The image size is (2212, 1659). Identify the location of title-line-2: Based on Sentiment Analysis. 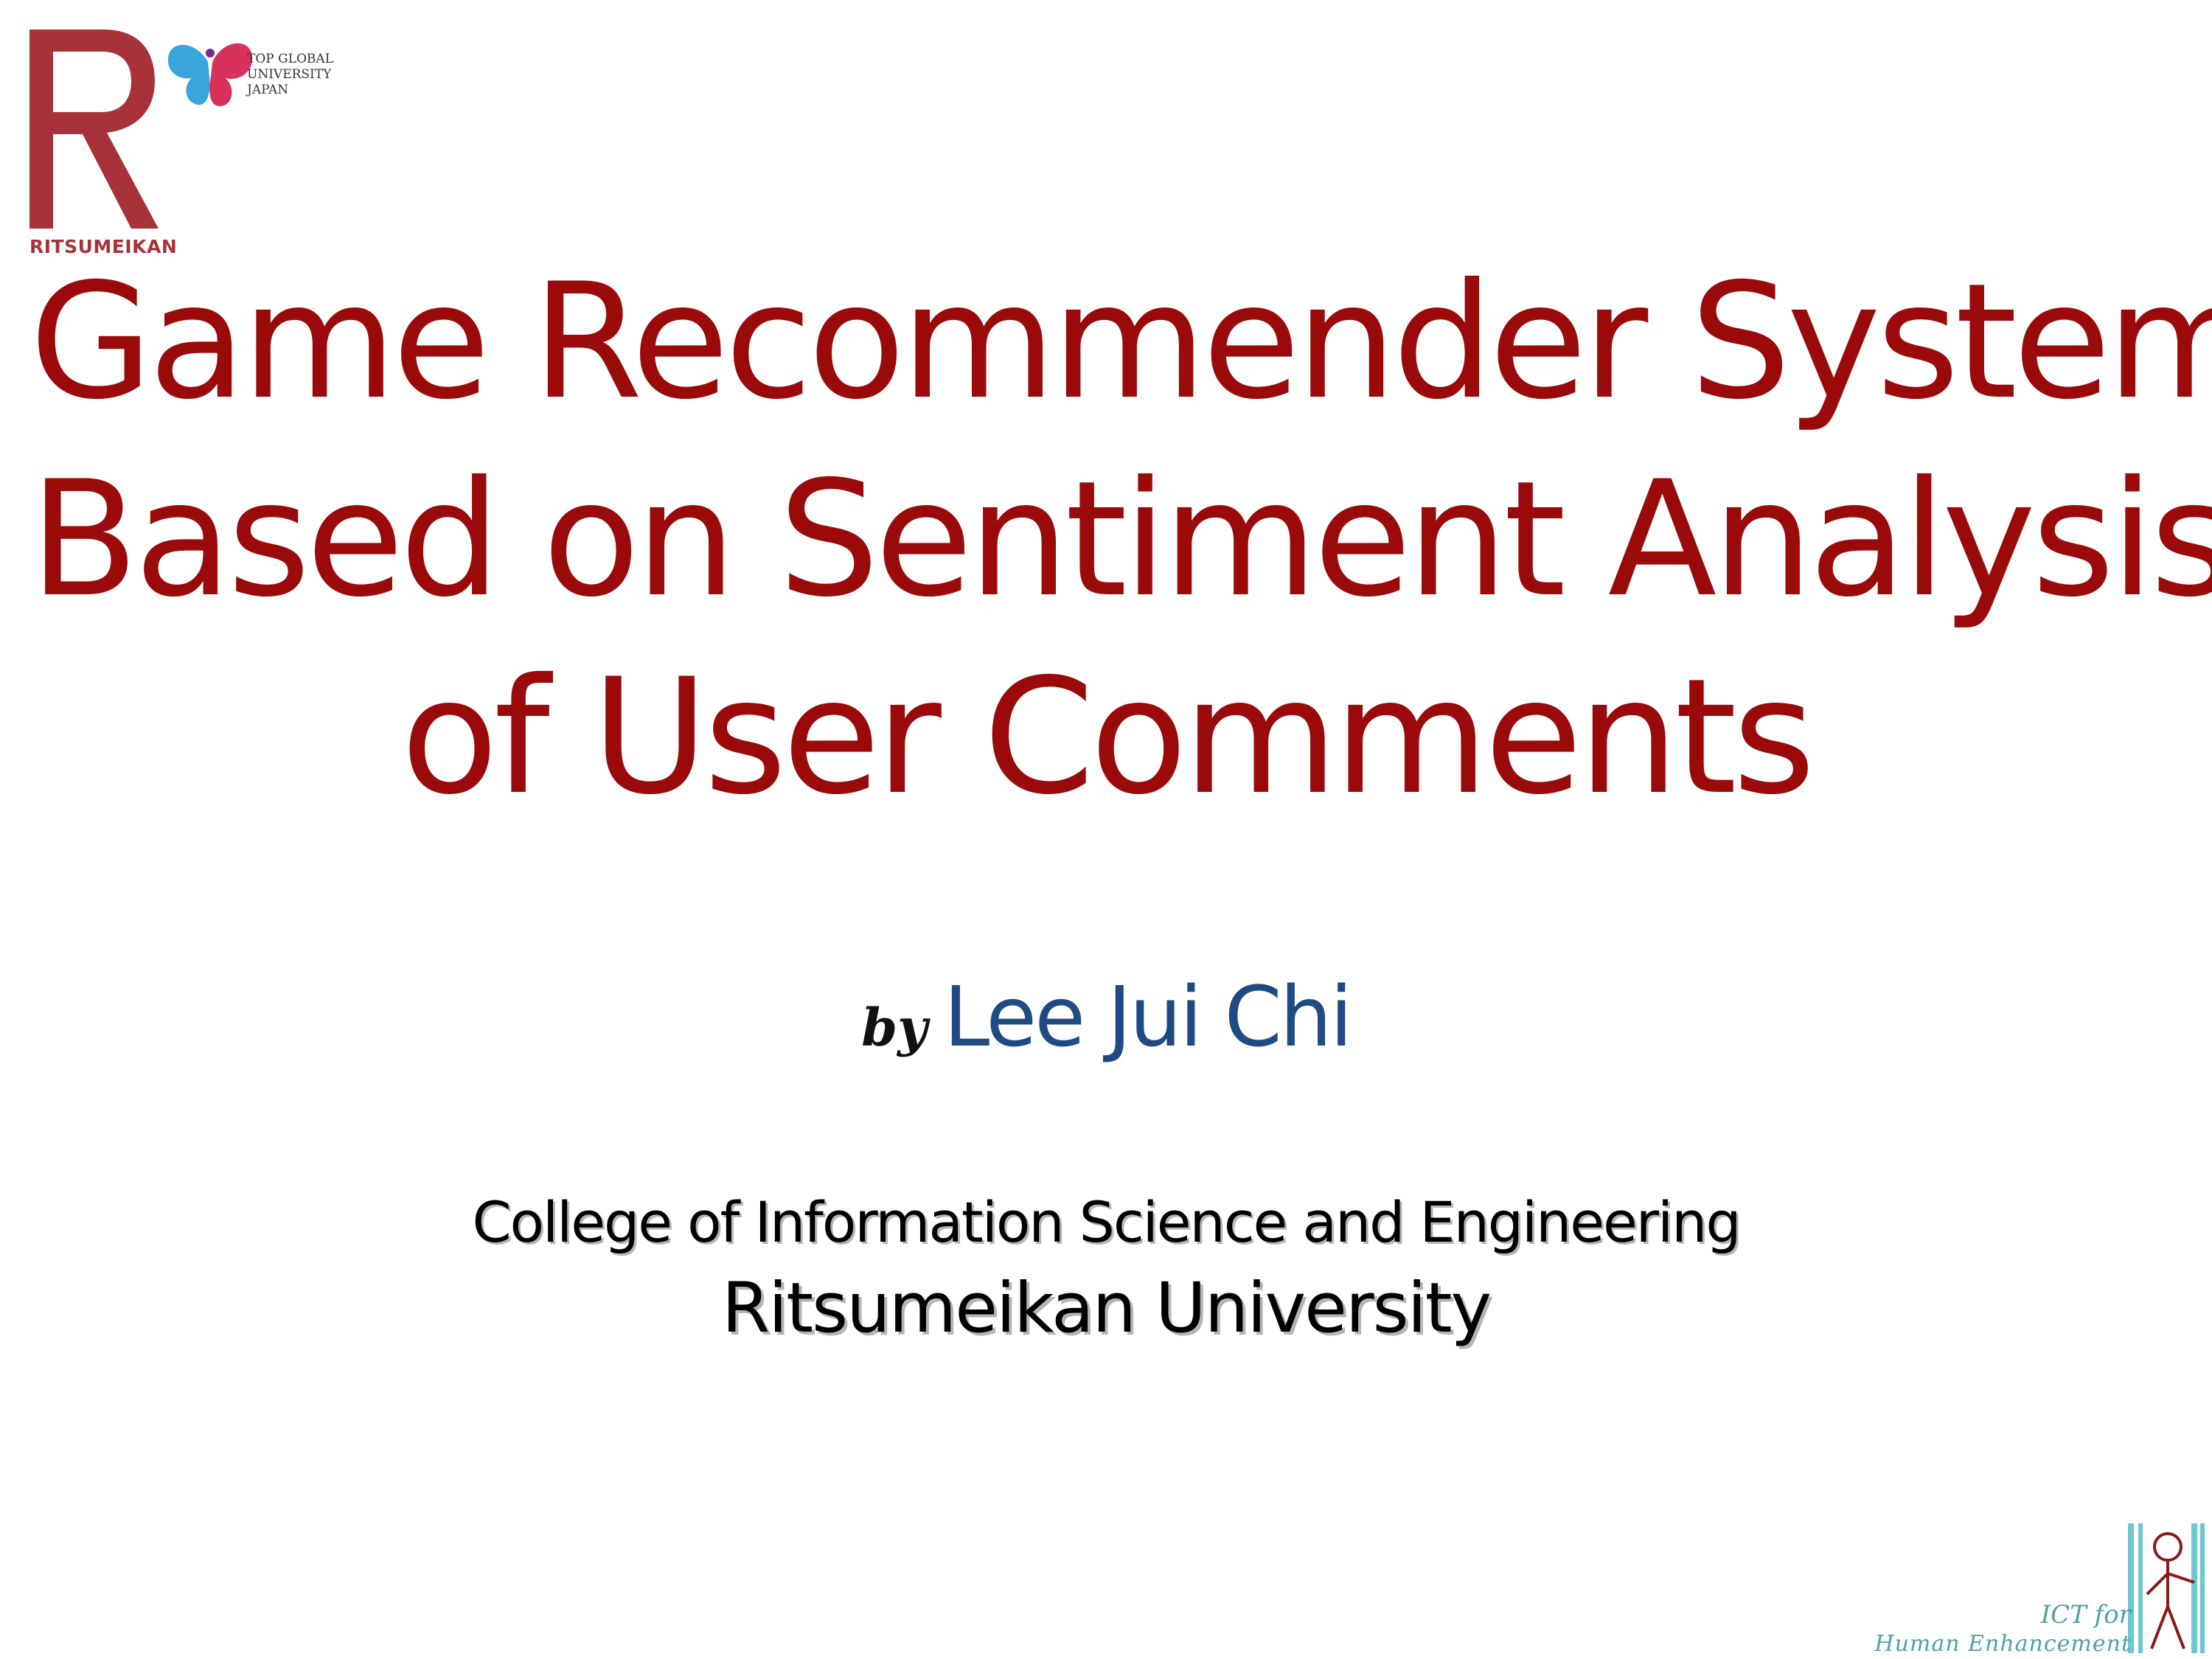
(1120, 539).